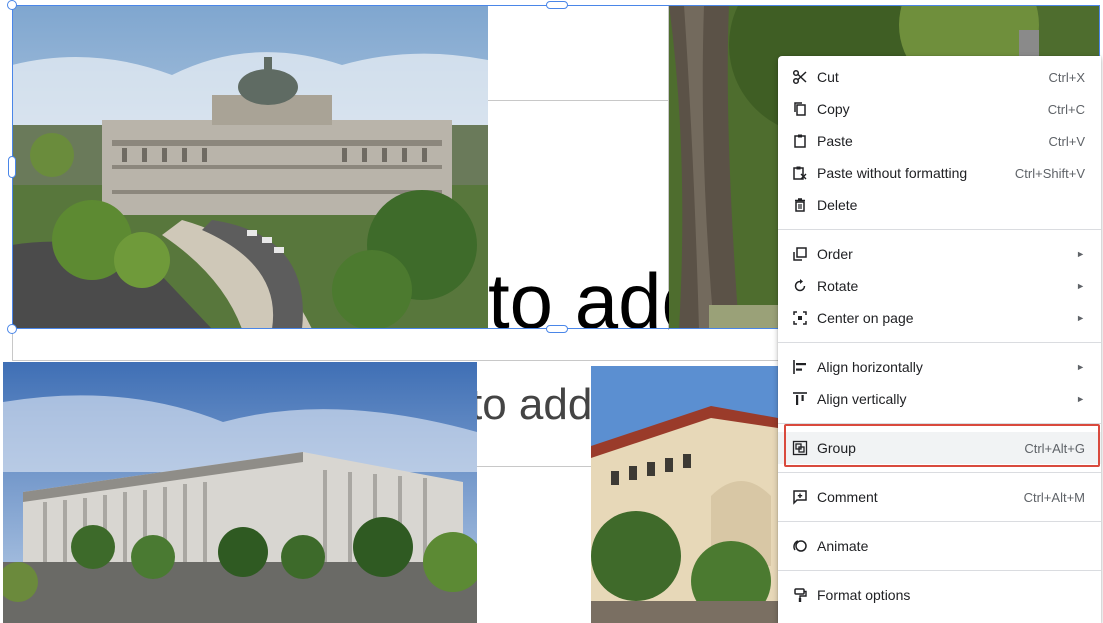  Describe the element at coordinates (1066, 77) in the screenshot. I see `menu-item-shortcut: Ctrl+X` at that location.